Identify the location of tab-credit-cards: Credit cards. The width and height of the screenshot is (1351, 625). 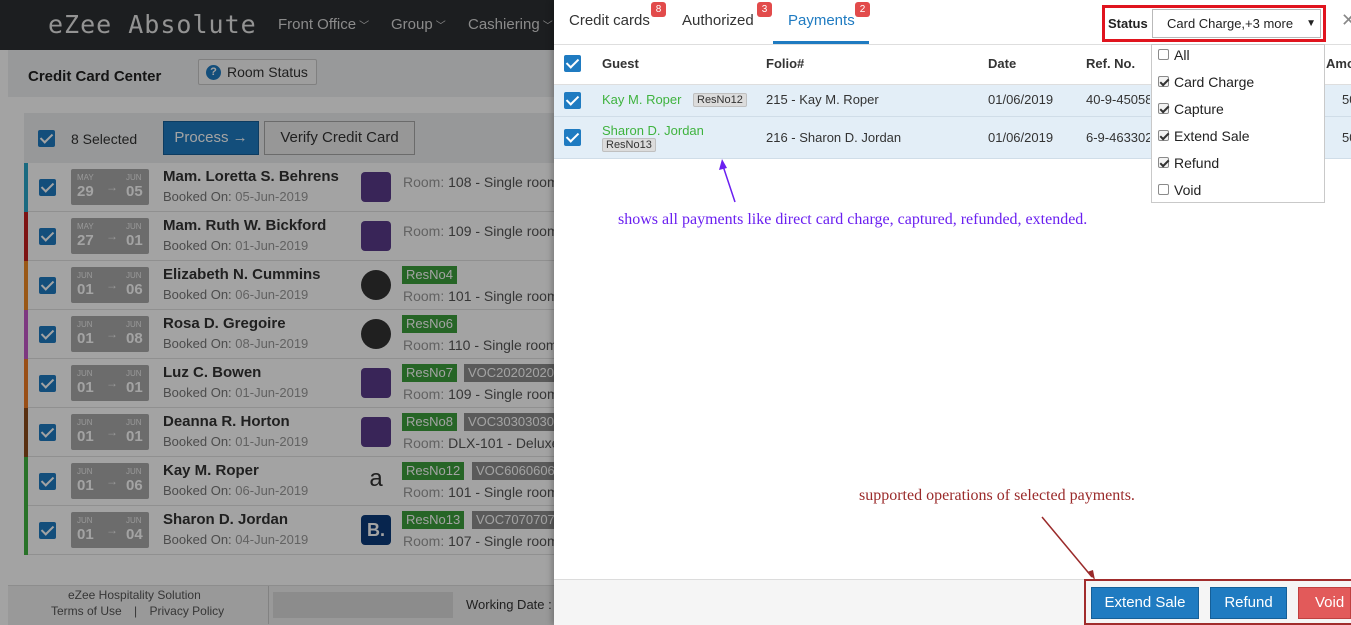
(609, 20).